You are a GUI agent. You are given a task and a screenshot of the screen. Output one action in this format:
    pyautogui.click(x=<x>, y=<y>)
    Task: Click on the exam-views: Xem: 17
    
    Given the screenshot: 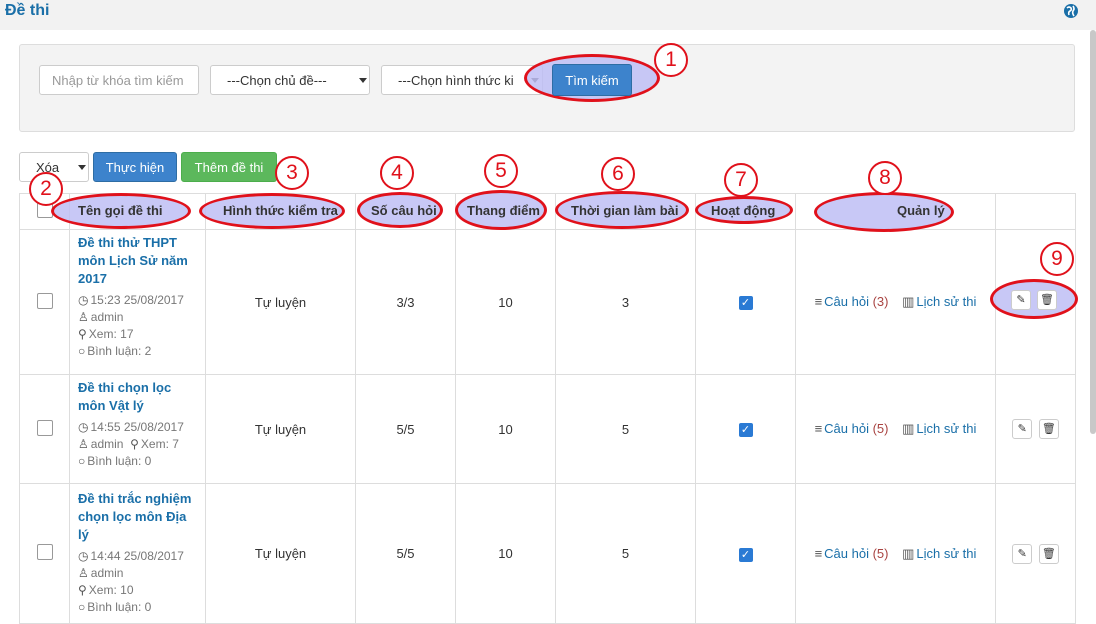 What is the action you would take?
    pyautogui.click(x=111, y=334)
    